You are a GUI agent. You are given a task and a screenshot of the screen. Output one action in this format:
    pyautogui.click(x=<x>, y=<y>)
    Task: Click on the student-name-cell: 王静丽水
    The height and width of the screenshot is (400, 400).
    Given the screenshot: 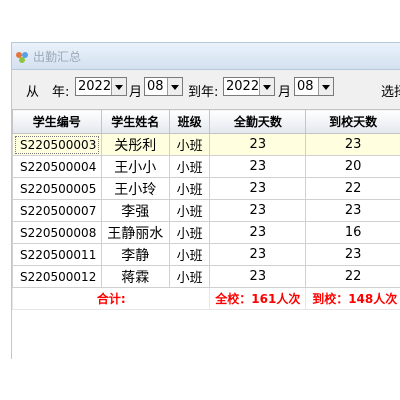 What is the action you would take?
    pyautogui.click(x=135, y=232)
    